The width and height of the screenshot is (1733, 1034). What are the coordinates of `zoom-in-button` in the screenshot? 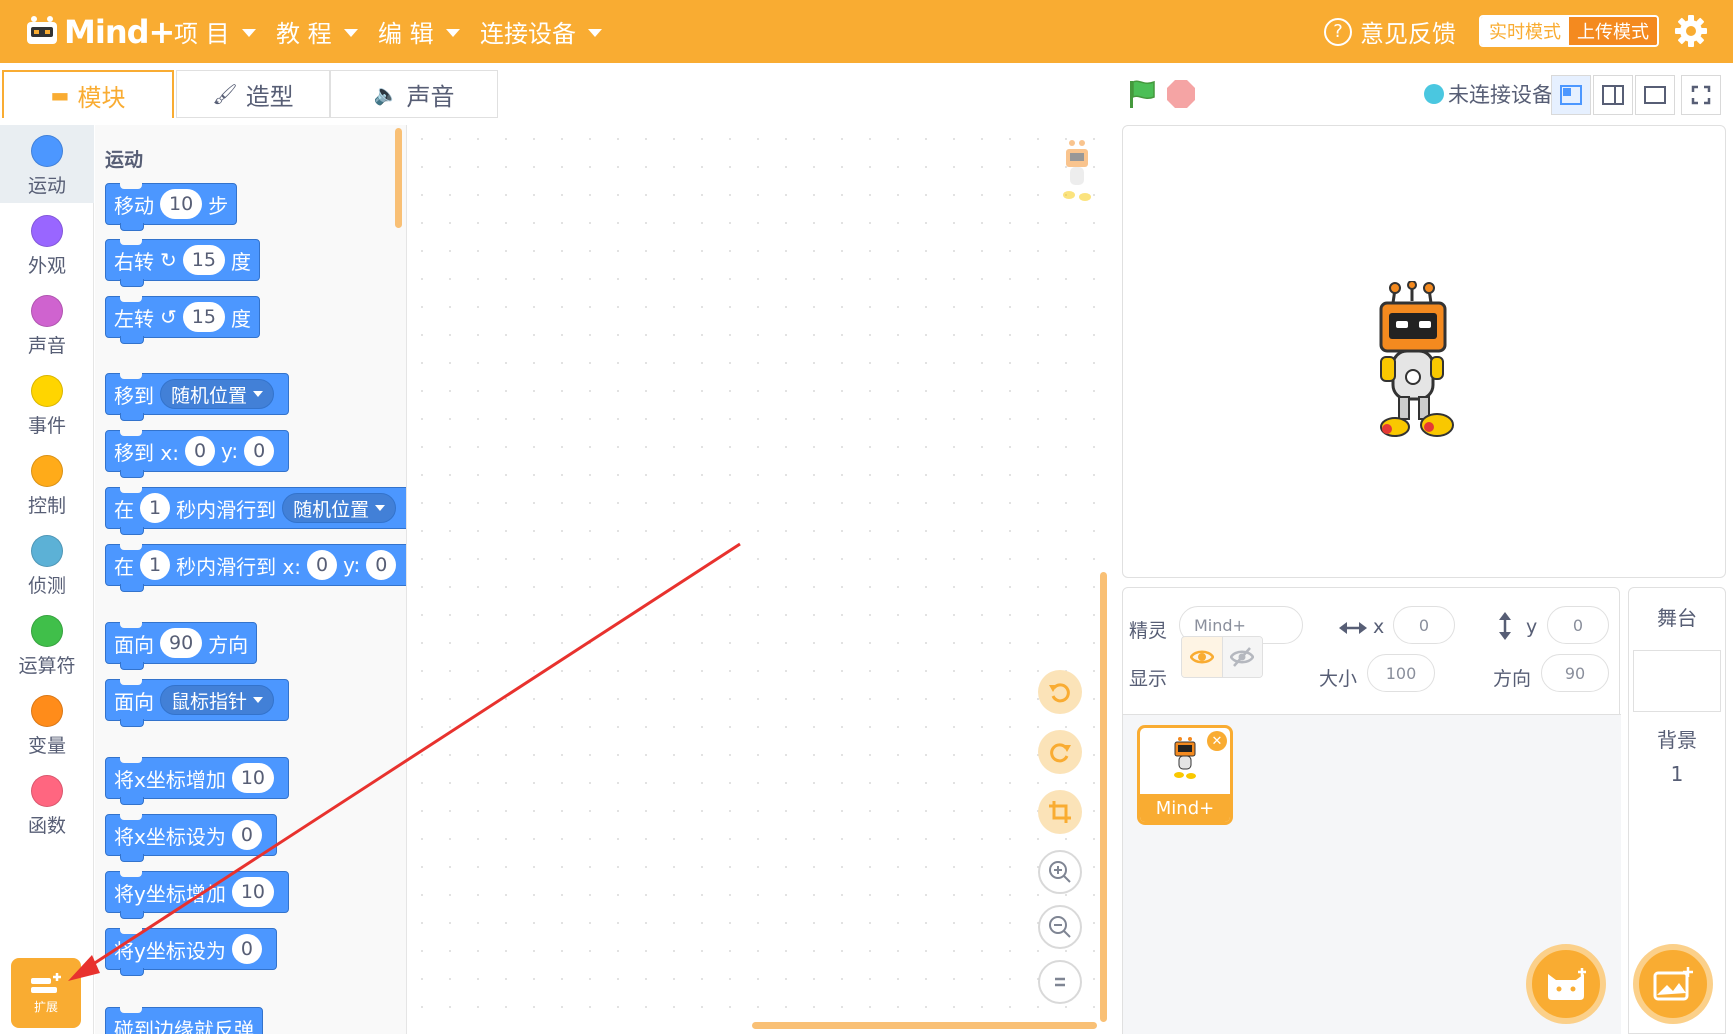 It's located at (1060, 872).